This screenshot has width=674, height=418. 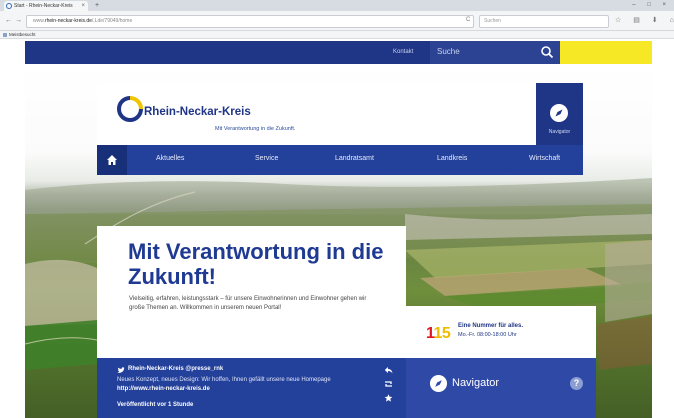 What do you see at coordinates (256, 264) in the screenshot?
I see `headline-title: Mit Verantwortung in die Zukunft!` at bounding box center [256, 264].